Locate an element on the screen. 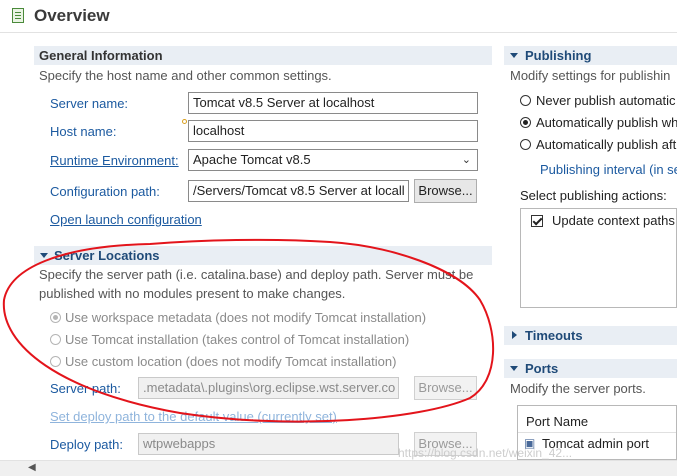 The height and width of the screenshot is (476, 677). ports-header-divider is located at coordinates (597, 432).